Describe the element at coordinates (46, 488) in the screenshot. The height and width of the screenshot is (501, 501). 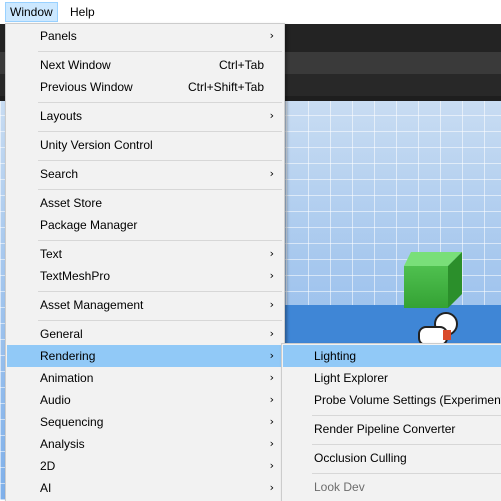
I see `menu-item-label: AI` at that location.